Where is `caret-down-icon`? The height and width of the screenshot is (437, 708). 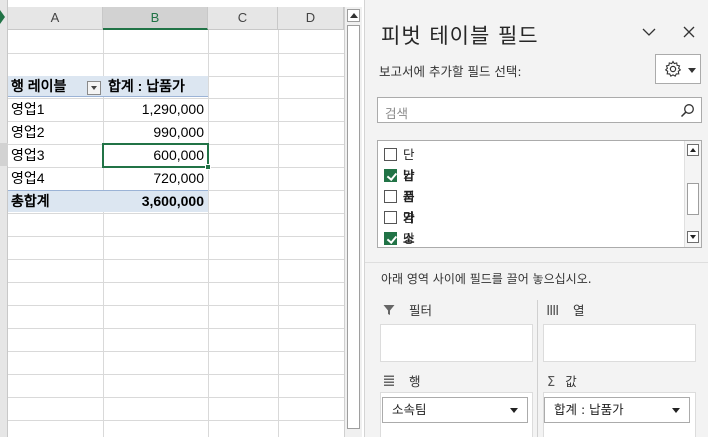
caret-down-icon is located at coordinates (692, 70).